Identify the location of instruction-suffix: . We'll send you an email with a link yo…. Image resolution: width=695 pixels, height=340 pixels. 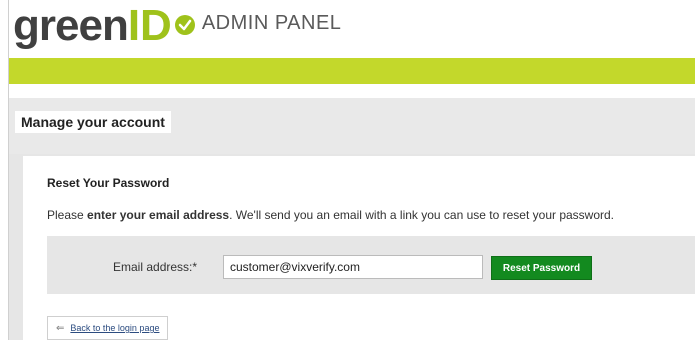
(422, 215).